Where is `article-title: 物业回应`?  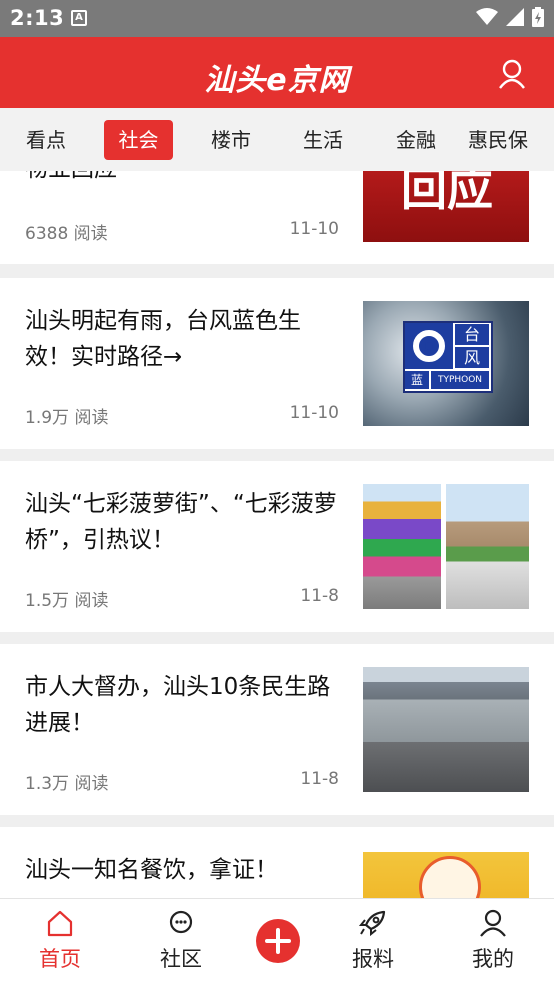
article-title: 物业回应 is located at coordinates (185, 179).